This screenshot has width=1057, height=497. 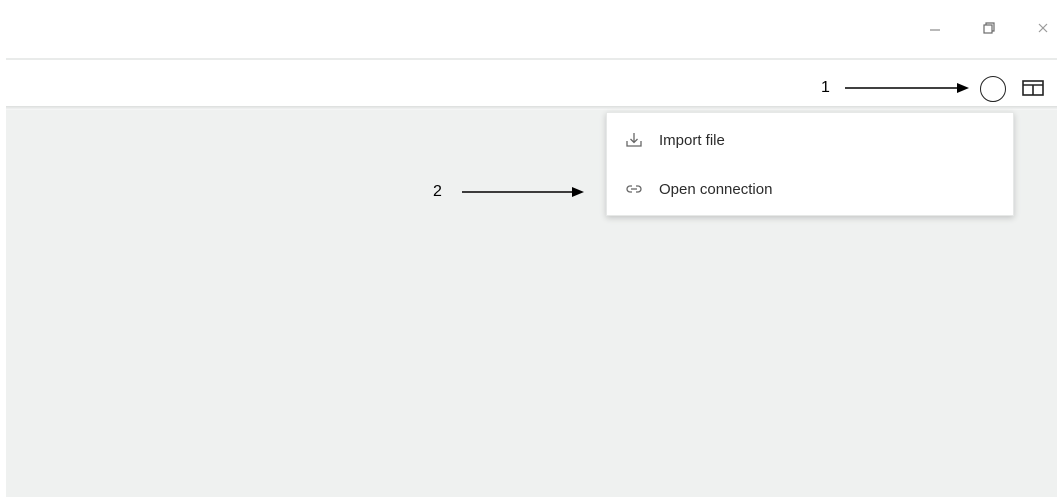 I want to click on panel-toggle-button, so click(x=1033, y=88).